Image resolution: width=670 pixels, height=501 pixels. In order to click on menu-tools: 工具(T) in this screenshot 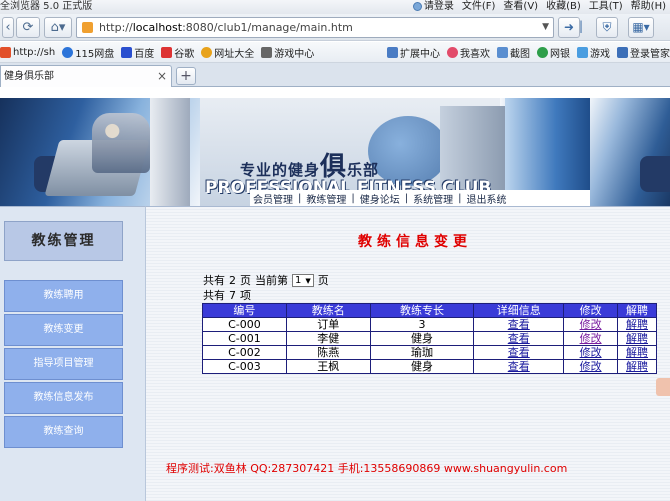, I will do `click(606, 6)`.